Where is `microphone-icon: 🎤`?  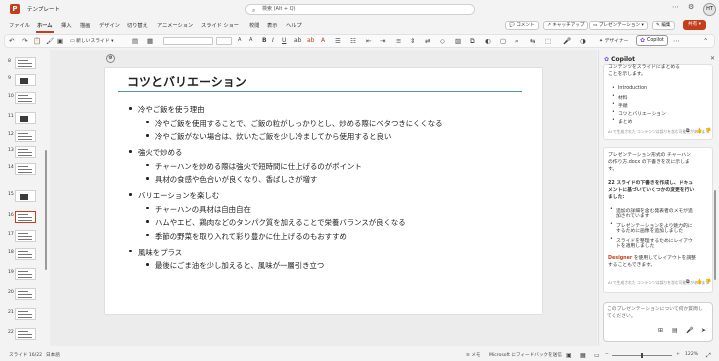
microphone-icon: 🎤 is located at coordinates (689, 330).